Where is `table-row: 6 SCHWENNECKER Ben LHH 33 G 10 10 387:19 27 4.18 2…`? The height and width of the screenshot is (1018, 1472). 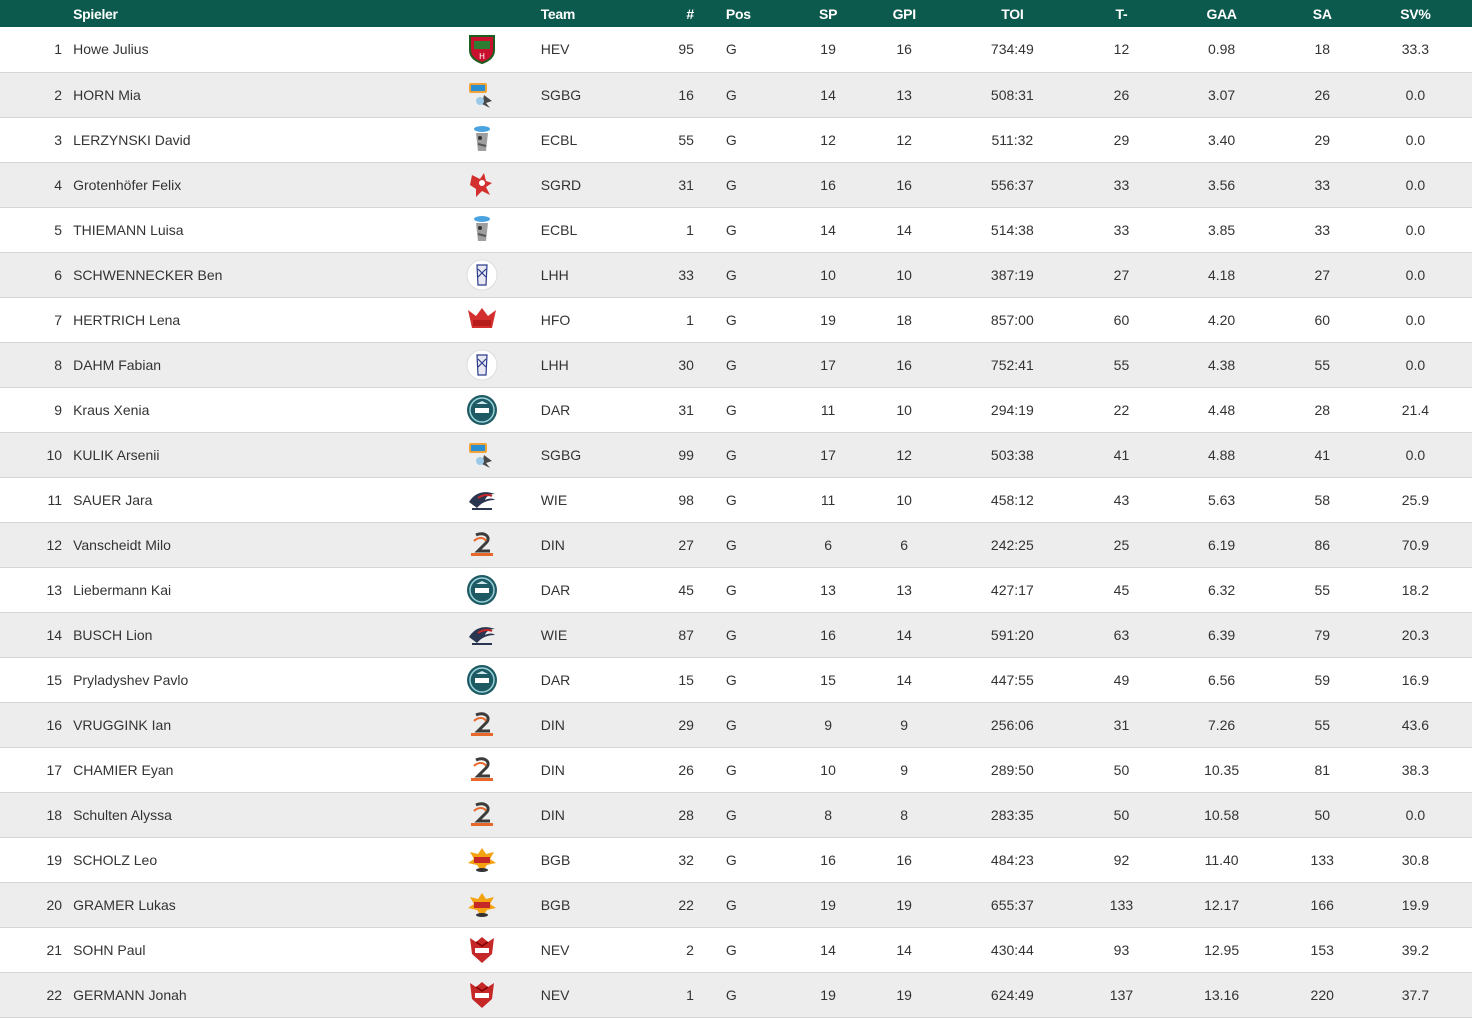
table-row: 6 SCHWENNECKER Ben LHH 33 G 10 10 387:19 27 4.18 2… is located at coordinates (736, 274).